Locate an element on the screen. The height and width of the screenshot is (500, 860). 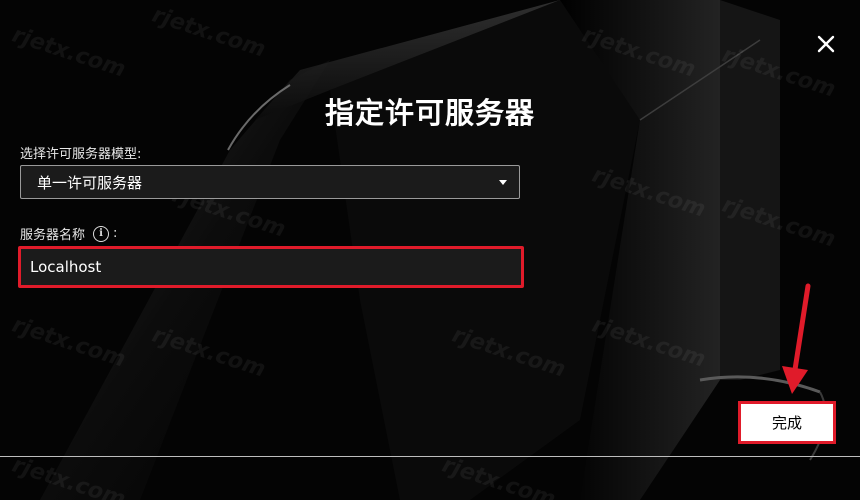
close-button is located at coordinates (826, 44).